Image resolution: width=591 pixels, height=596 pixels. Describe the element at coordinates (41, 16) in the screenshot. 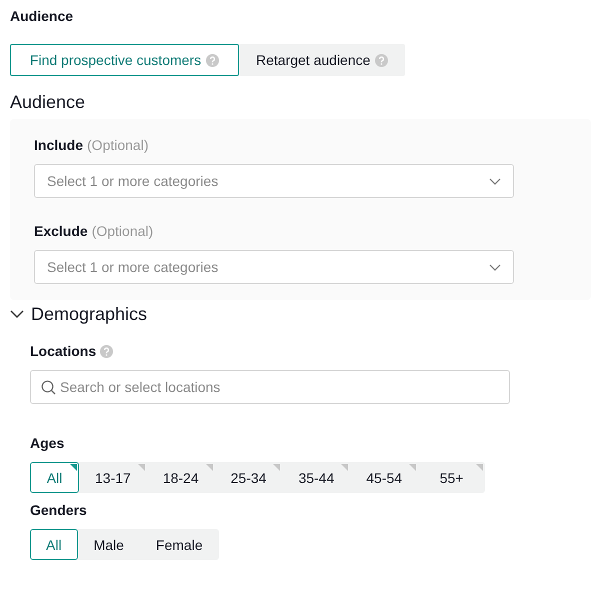

I see `section-label: Audience` at that location.